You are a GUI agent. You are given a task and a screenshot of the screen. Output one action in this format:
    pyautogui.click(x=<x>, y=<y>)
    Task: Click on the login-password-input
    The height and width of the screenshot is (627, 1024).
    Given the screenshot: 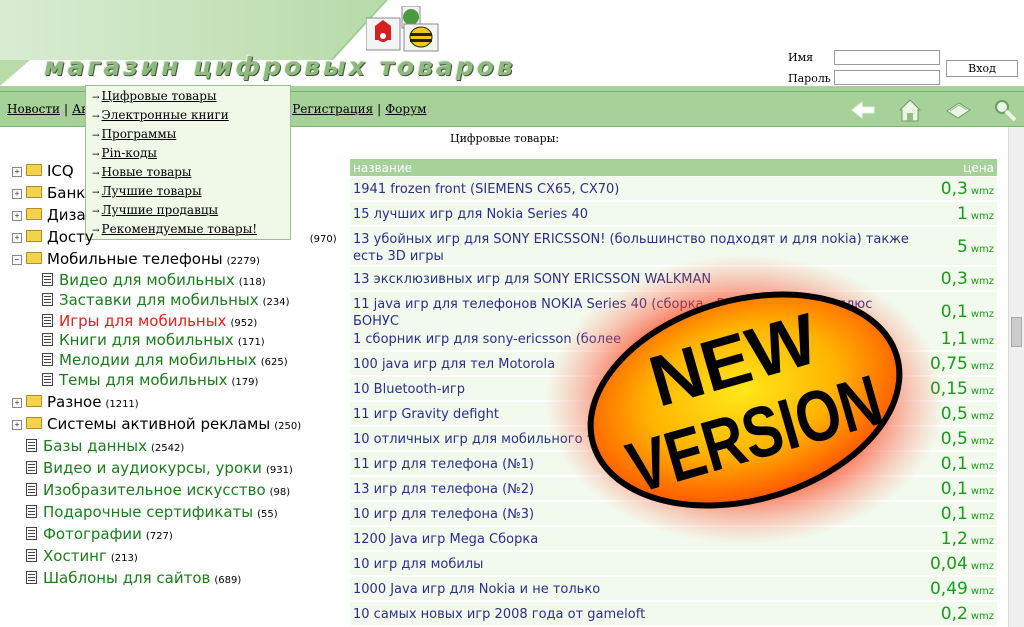 What is the action you would take?
    pyautogui.click(x=887, y=77)
    